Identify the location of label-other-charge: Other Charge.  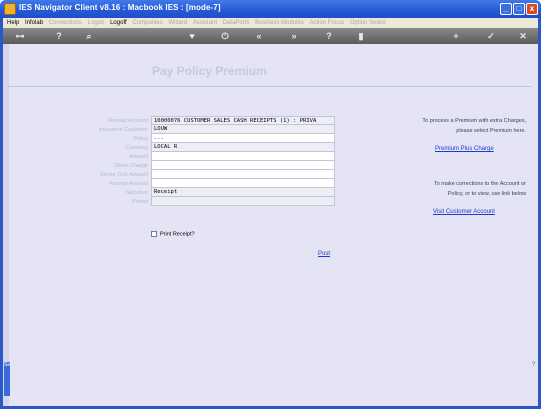
(131, 166).